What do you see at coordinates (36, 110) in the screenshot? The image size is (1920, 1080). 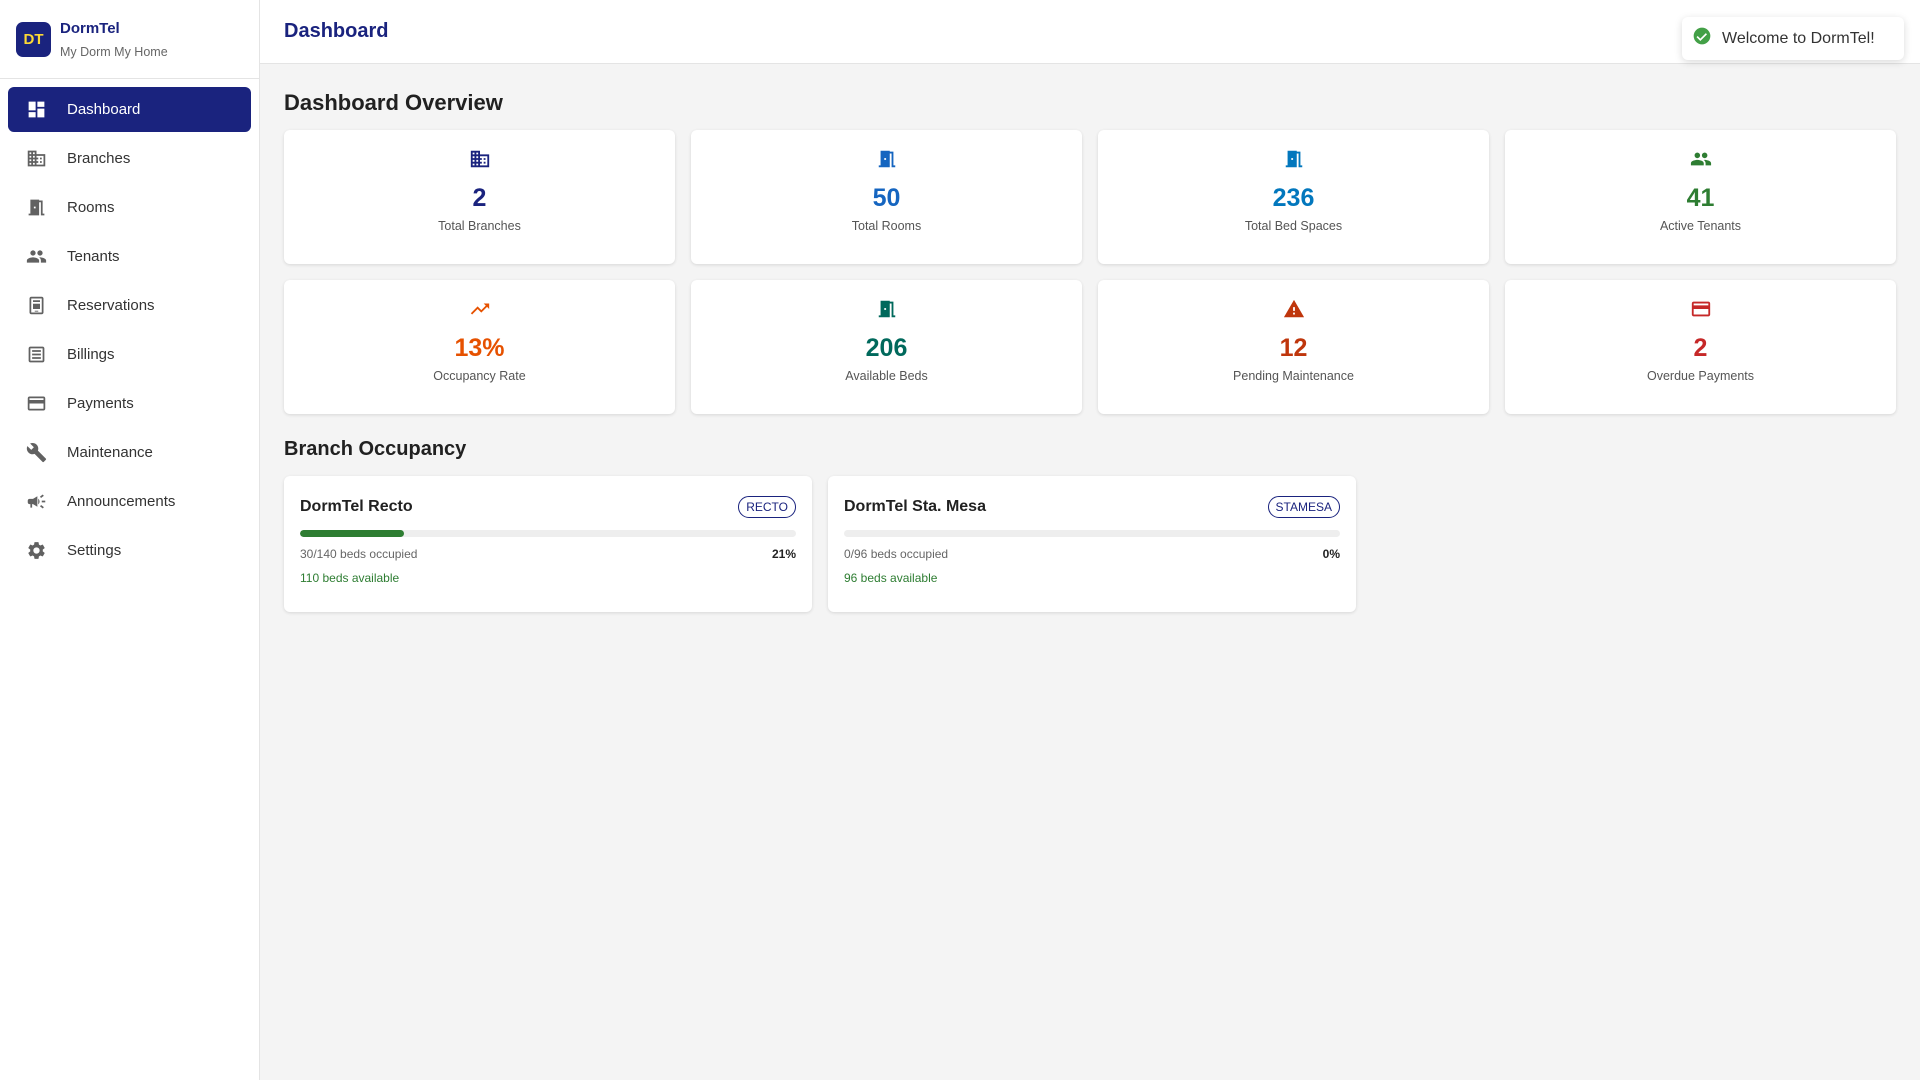 I see `dashboard-icon` at bounding box center [36, 110].